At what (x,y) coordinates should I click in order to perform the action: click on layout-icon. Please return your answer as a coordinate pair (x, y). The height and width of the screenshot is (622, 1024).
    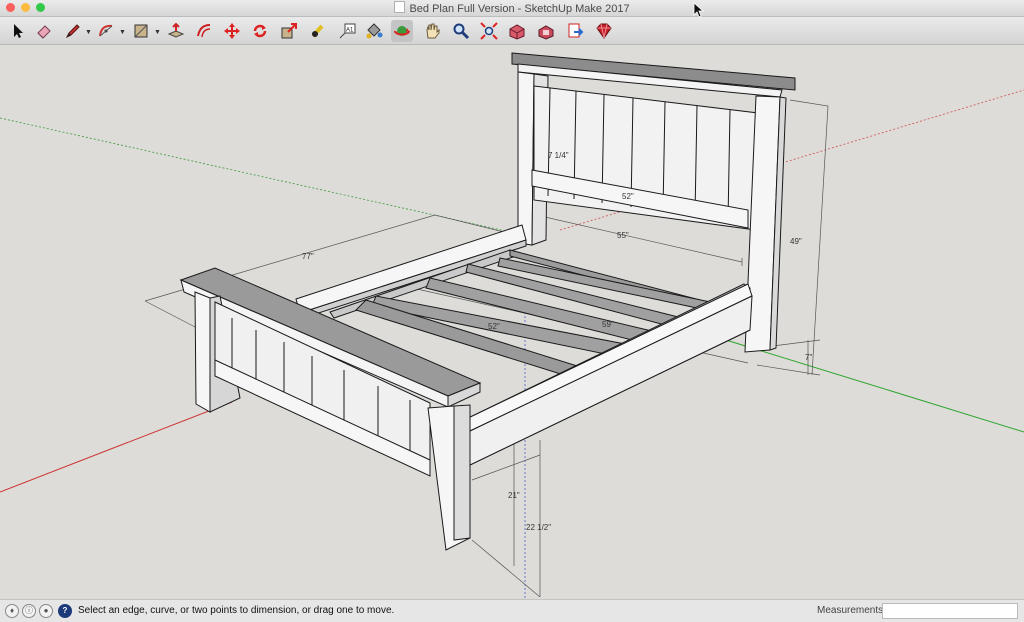
    Looking at the image, I should click on (576, 30).